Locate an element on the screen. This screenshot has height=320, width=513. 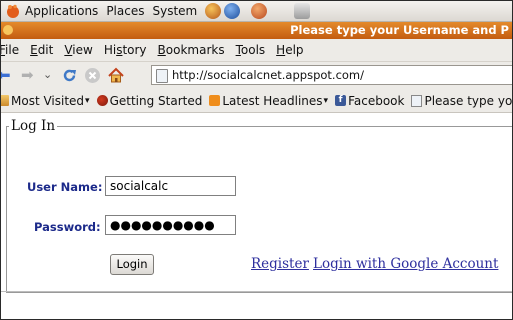
panel-applet-icon is located at coordinates (302, 11).